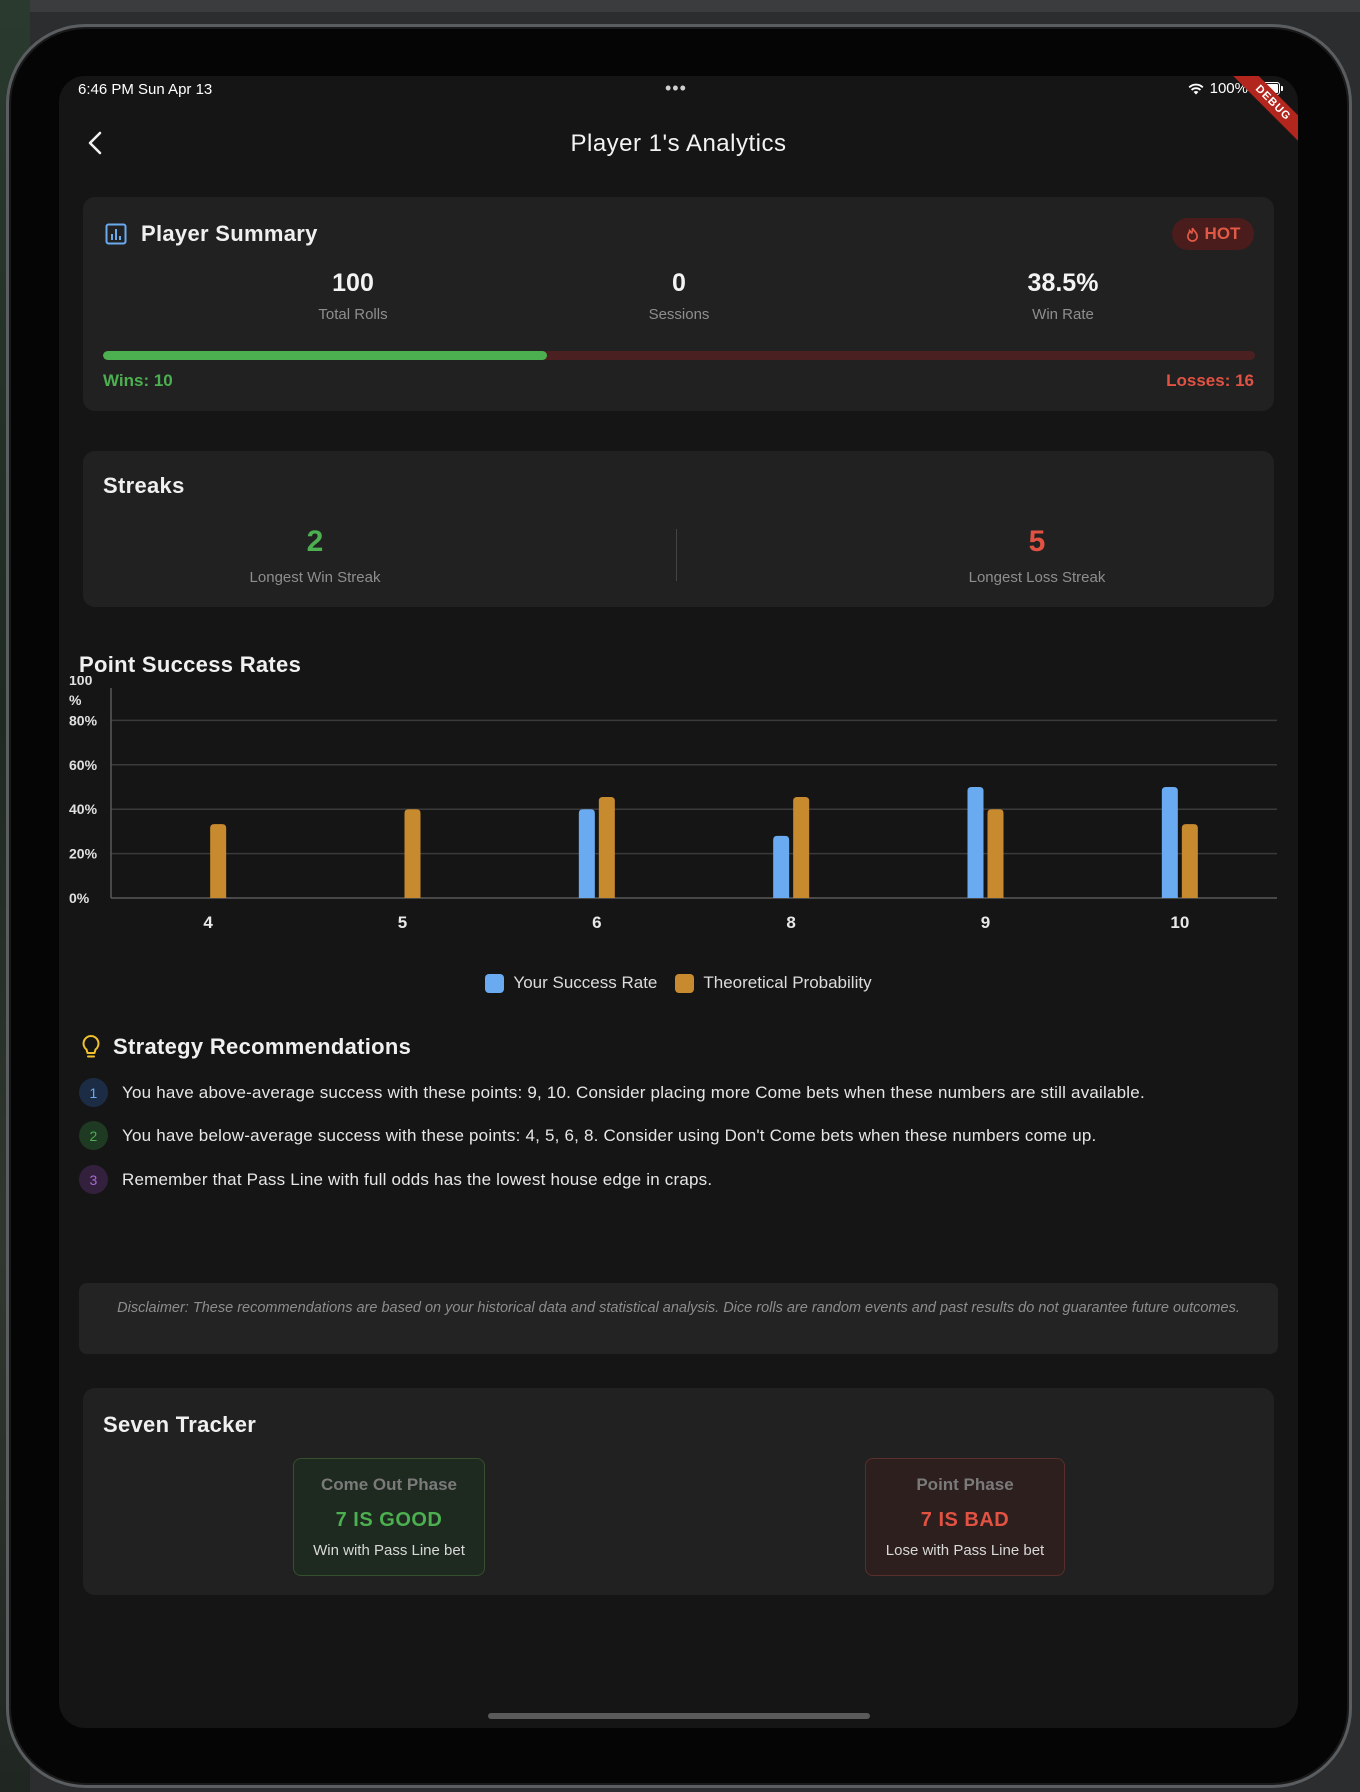  I want to click on wifi-icon, so click(1196, 88).